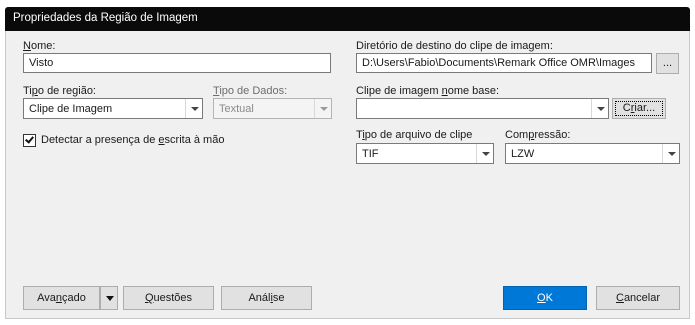 The width and height of the screenshot is (695, 325). I want to click on compressao-value: LZW, so click(523, 154).